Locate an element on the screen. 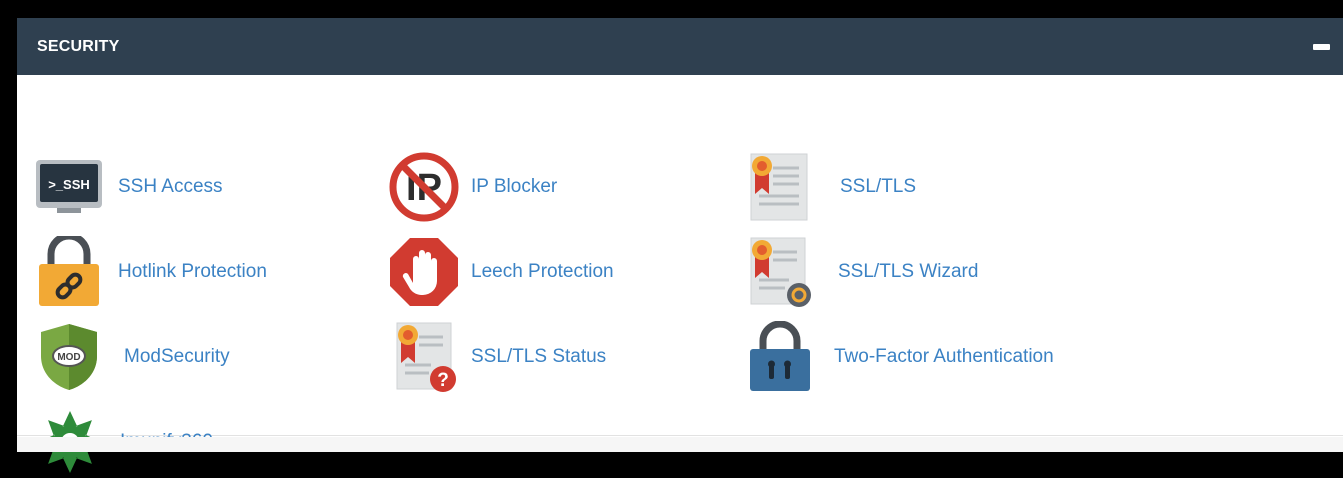 This screenshot has height=478, width=1343. leech-protection-link: Leech Protection is located at coordinates (501, 272).